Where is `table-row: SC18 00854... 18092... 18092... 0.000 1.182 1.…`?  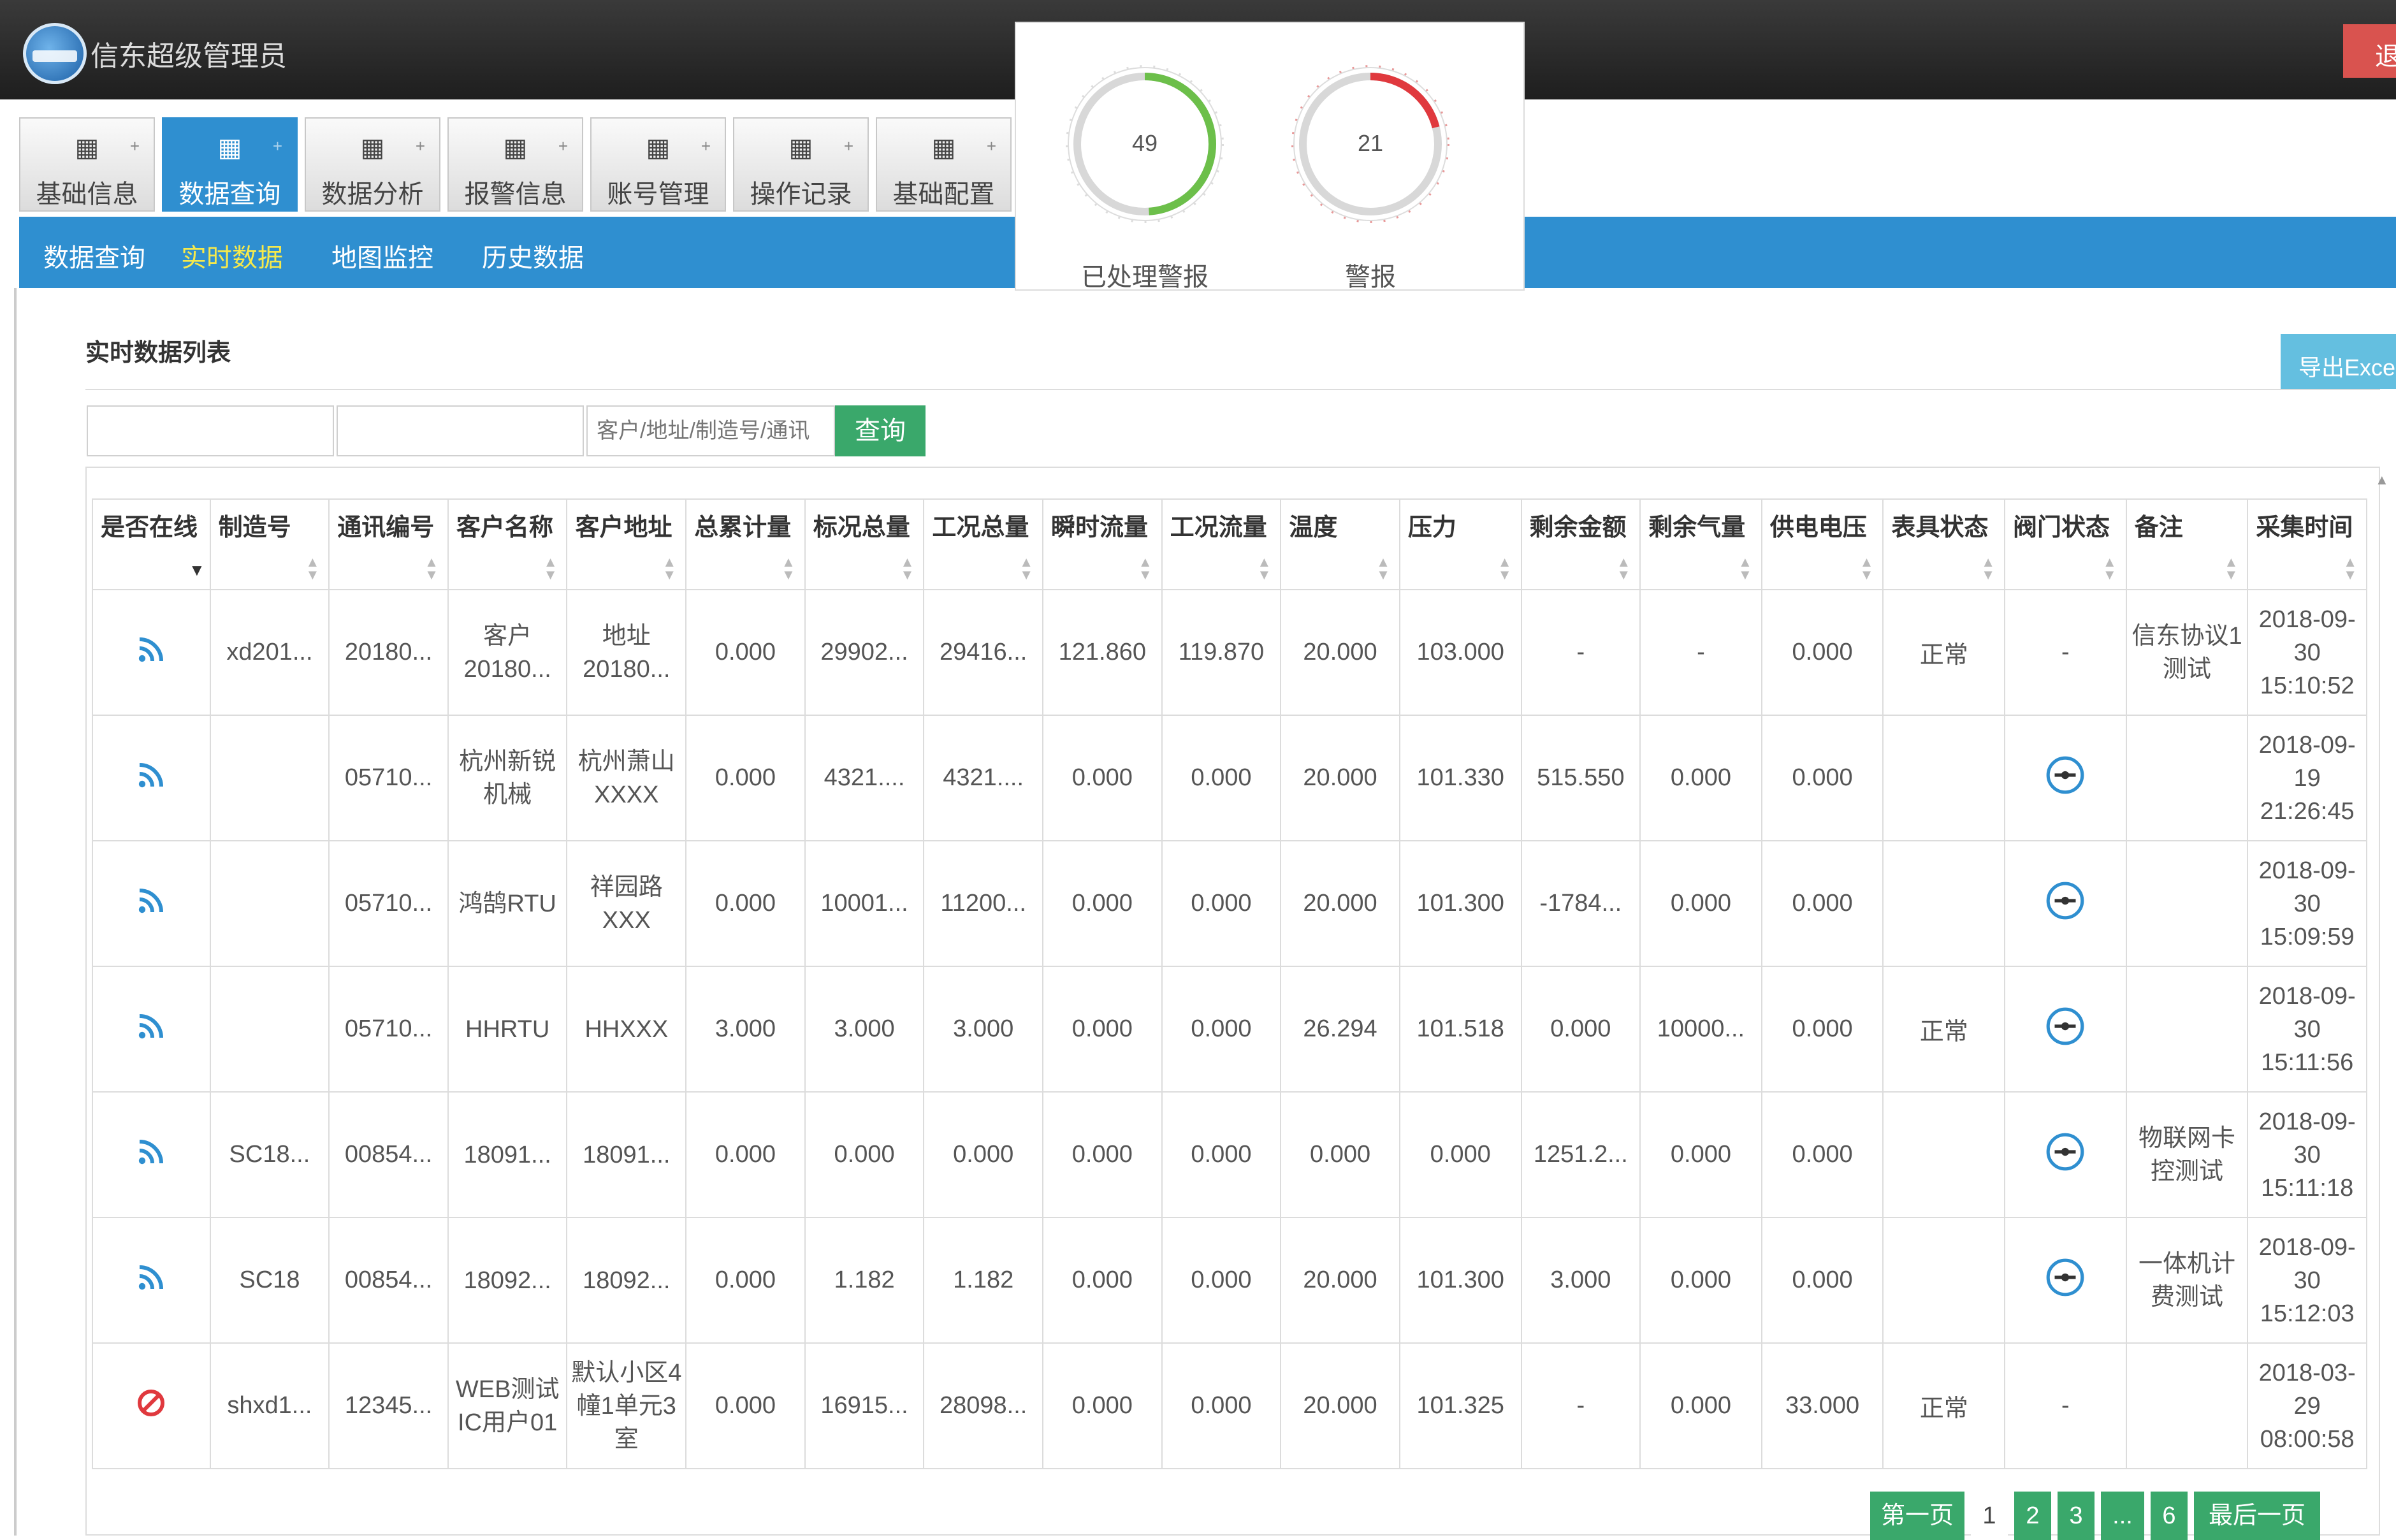
table-row: SC18 00854... 18092... 18092... 0.000 1.182 1.… is located at coordinates (1229, 1280).